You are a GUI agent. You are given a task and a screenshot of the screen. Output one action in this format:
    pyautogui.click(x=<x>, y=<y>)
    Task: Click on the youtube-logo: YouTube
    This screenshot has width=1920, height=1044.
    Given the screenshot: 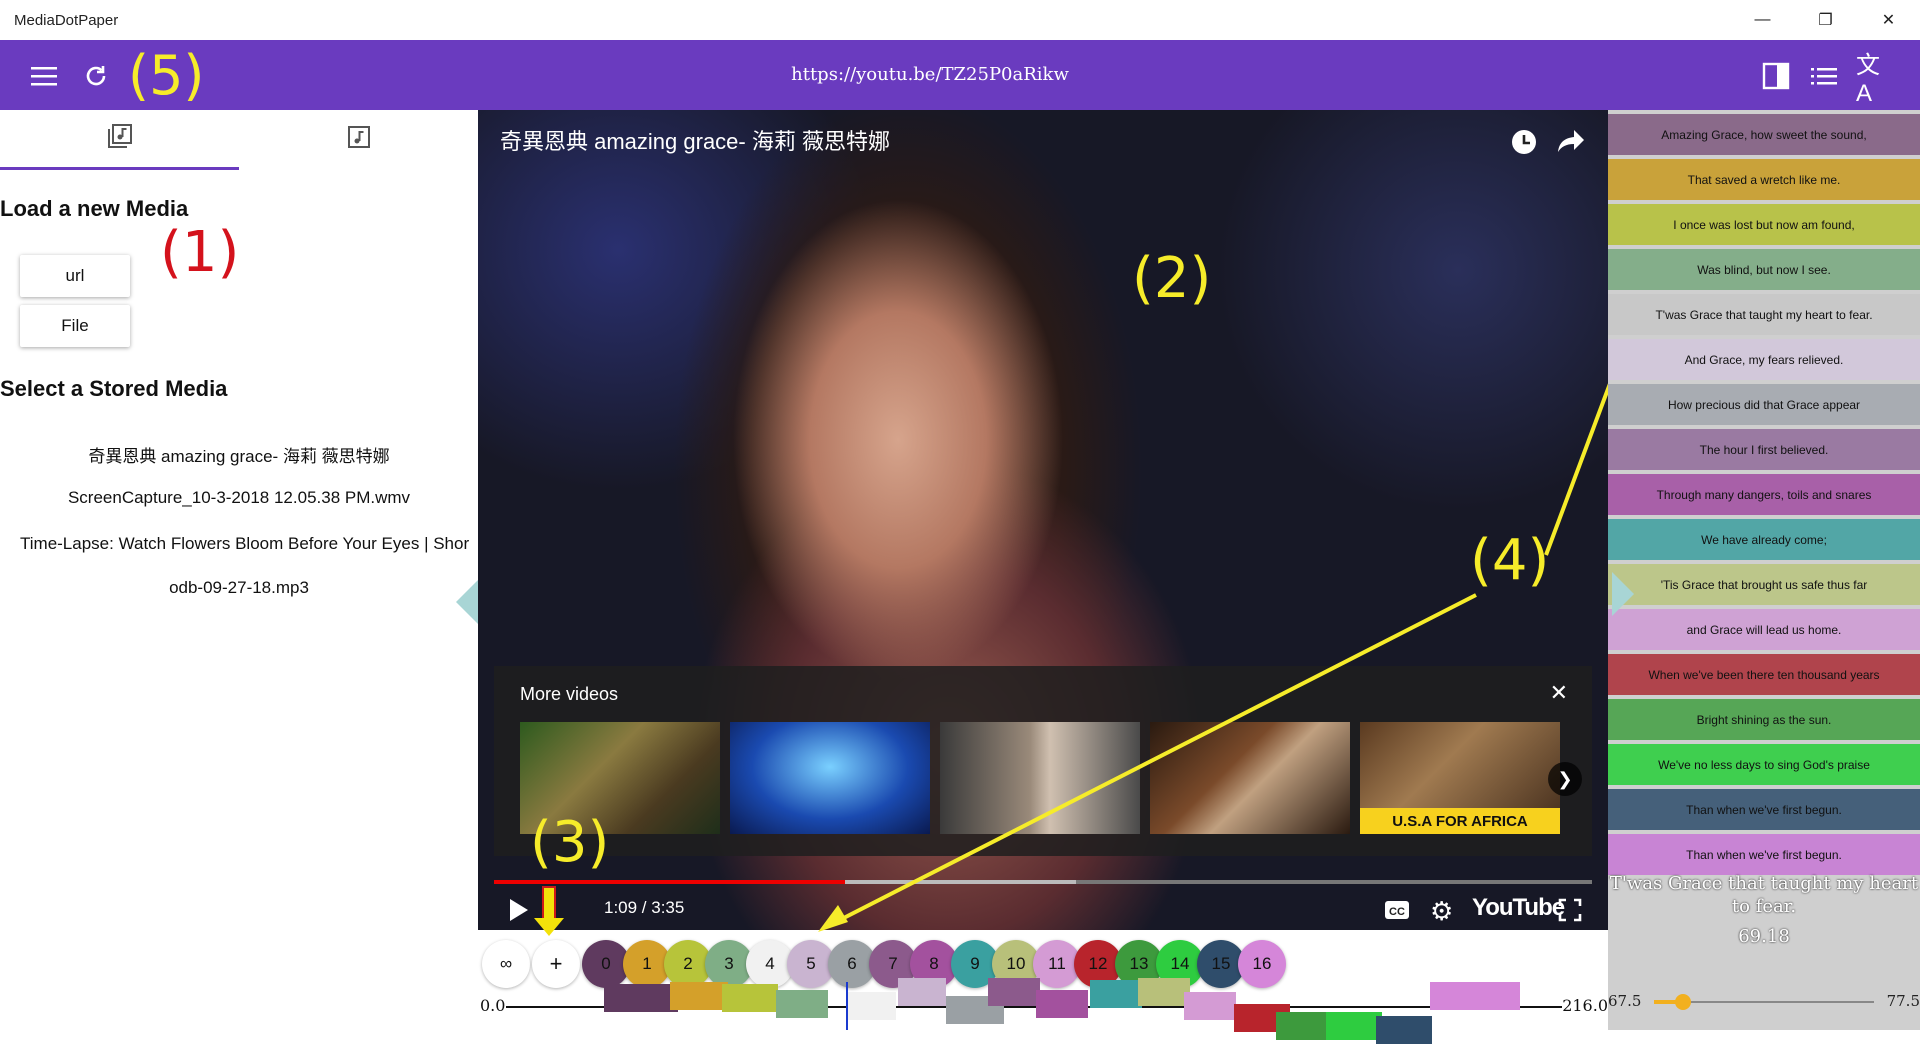 What is the action you would take?
    pyautogui.click(x=1518, y=908)
    